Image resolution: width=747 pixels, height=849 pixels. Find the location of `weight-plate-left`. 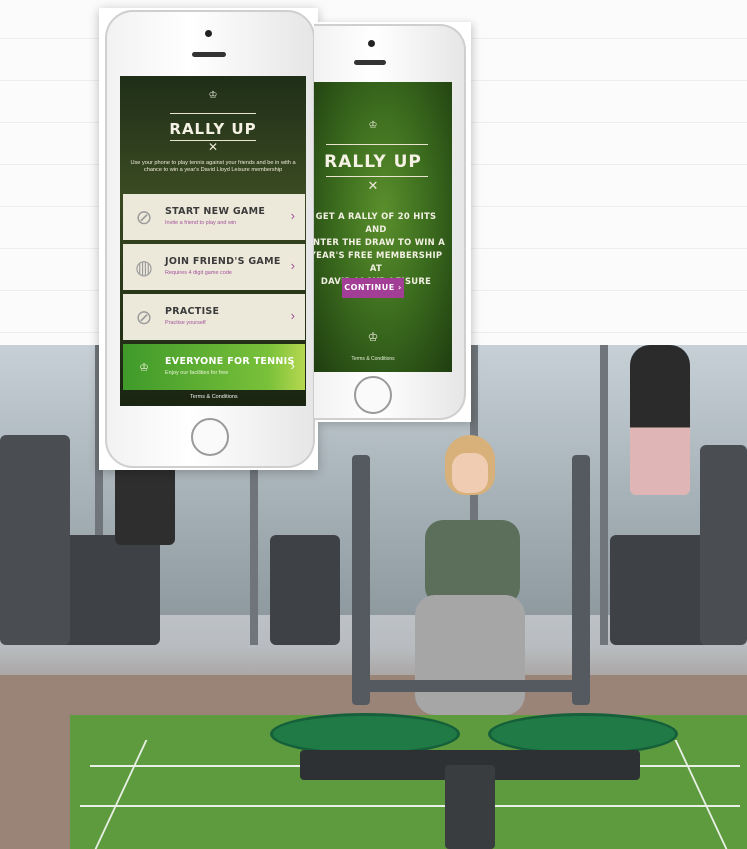

weight-plate-left is located at coordinates (365, 734).